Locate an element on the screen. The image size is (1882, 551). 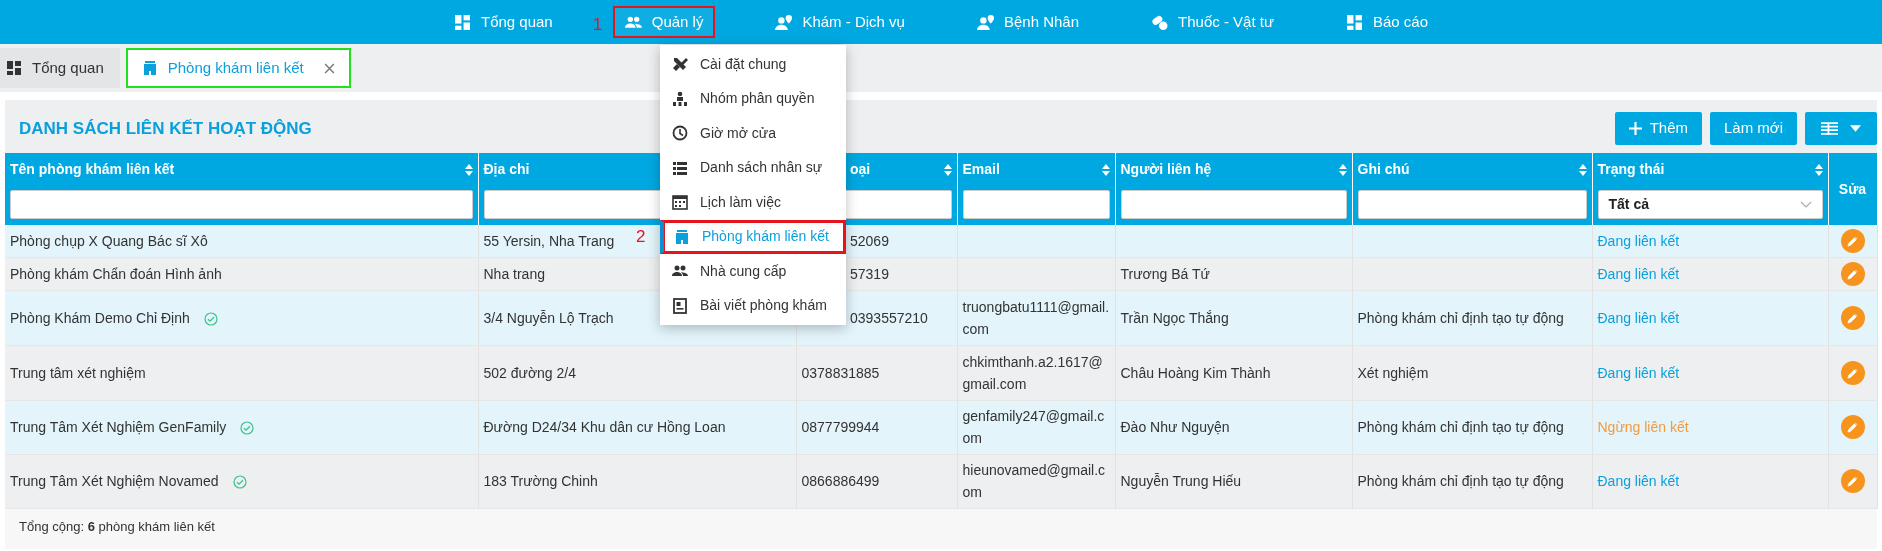
contact-name: Trương Bá Tứ is located at coordinates (1165, 273).